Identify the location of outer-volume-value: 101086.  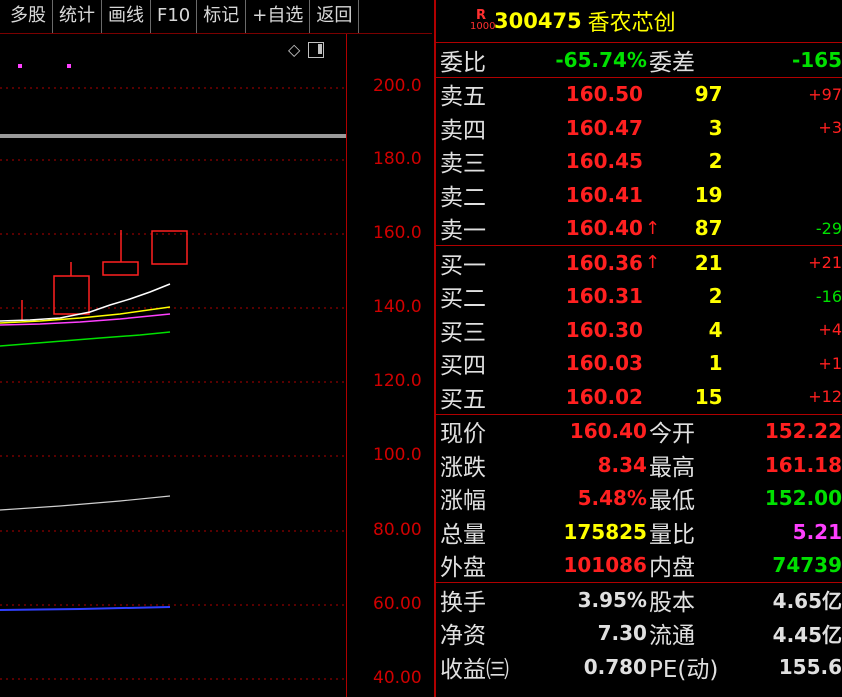
(605, 565).